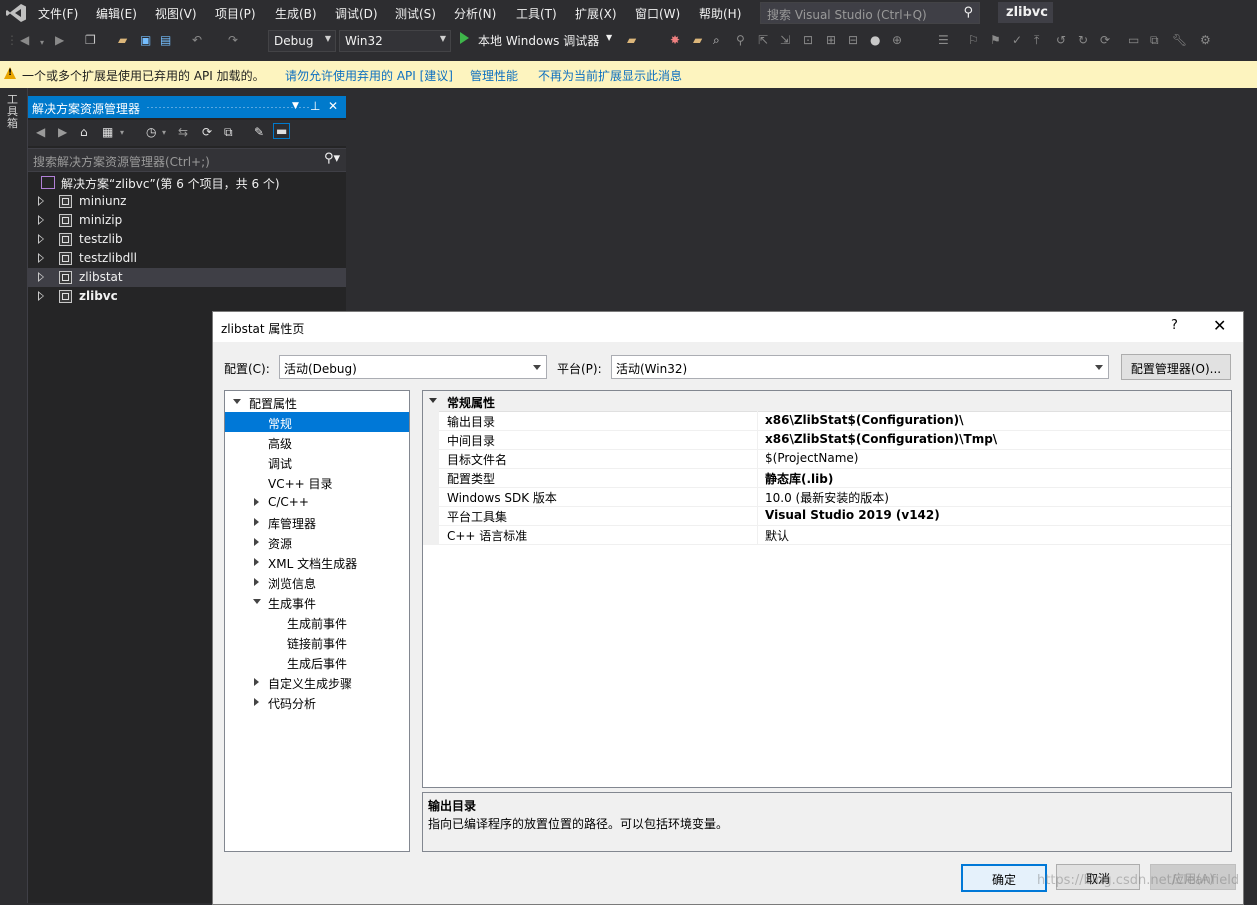 Image resolution: width=1257 pixels, height=905 pixels. Describe the element at coordinates (42, 43) in the screenshot. I see `navigate-back-dropdown-icon: ▾` at that location.